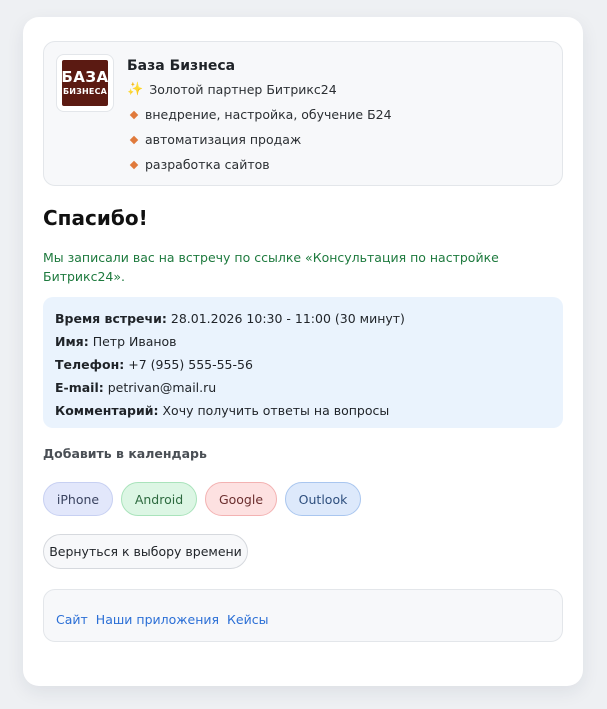 The width and height of the screenshot is (607, 709). What do you see at coordinates (145, 551) in the screenshot?
I see `back-to-time-selection-button: Вернуться к выбору времени` at bounding box center [145, 551].